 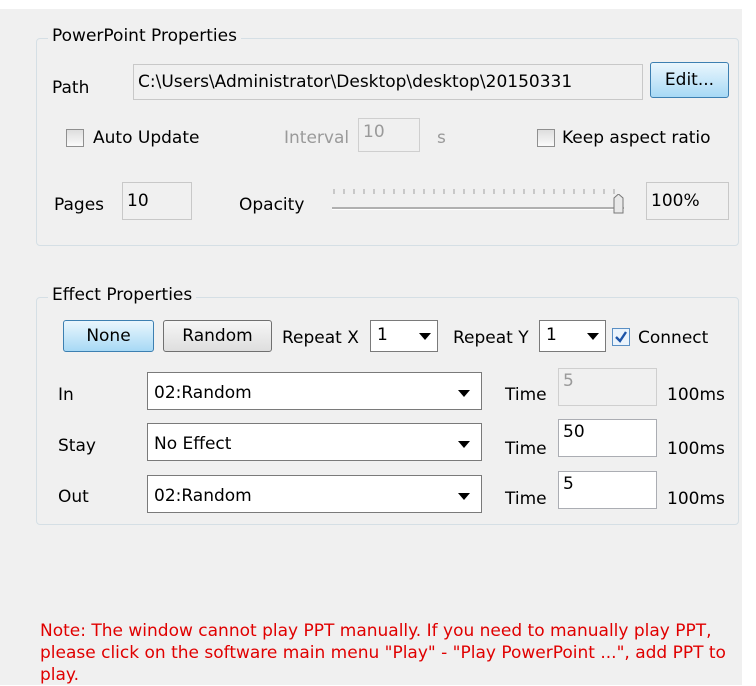 What do you see at coordinates (79, 205) in the screenshot?
I see `pages-label: Pages` at bounding box center [79, 205].